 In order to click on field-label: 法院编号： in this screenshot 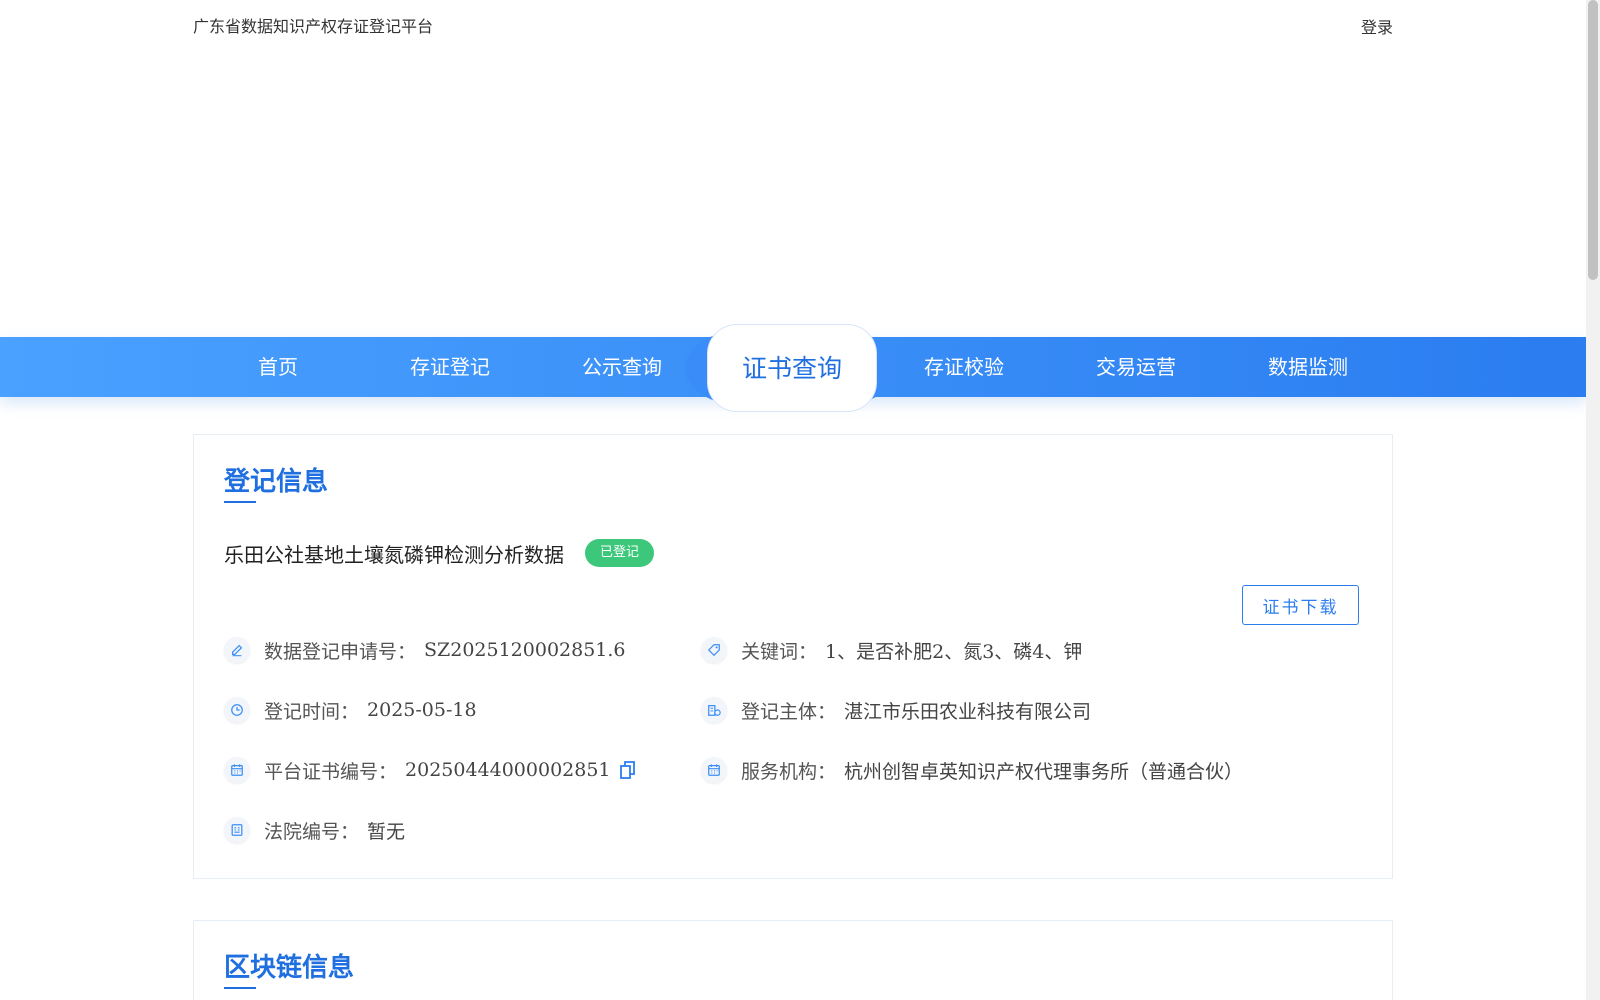, I will do `click(312, 831)`.